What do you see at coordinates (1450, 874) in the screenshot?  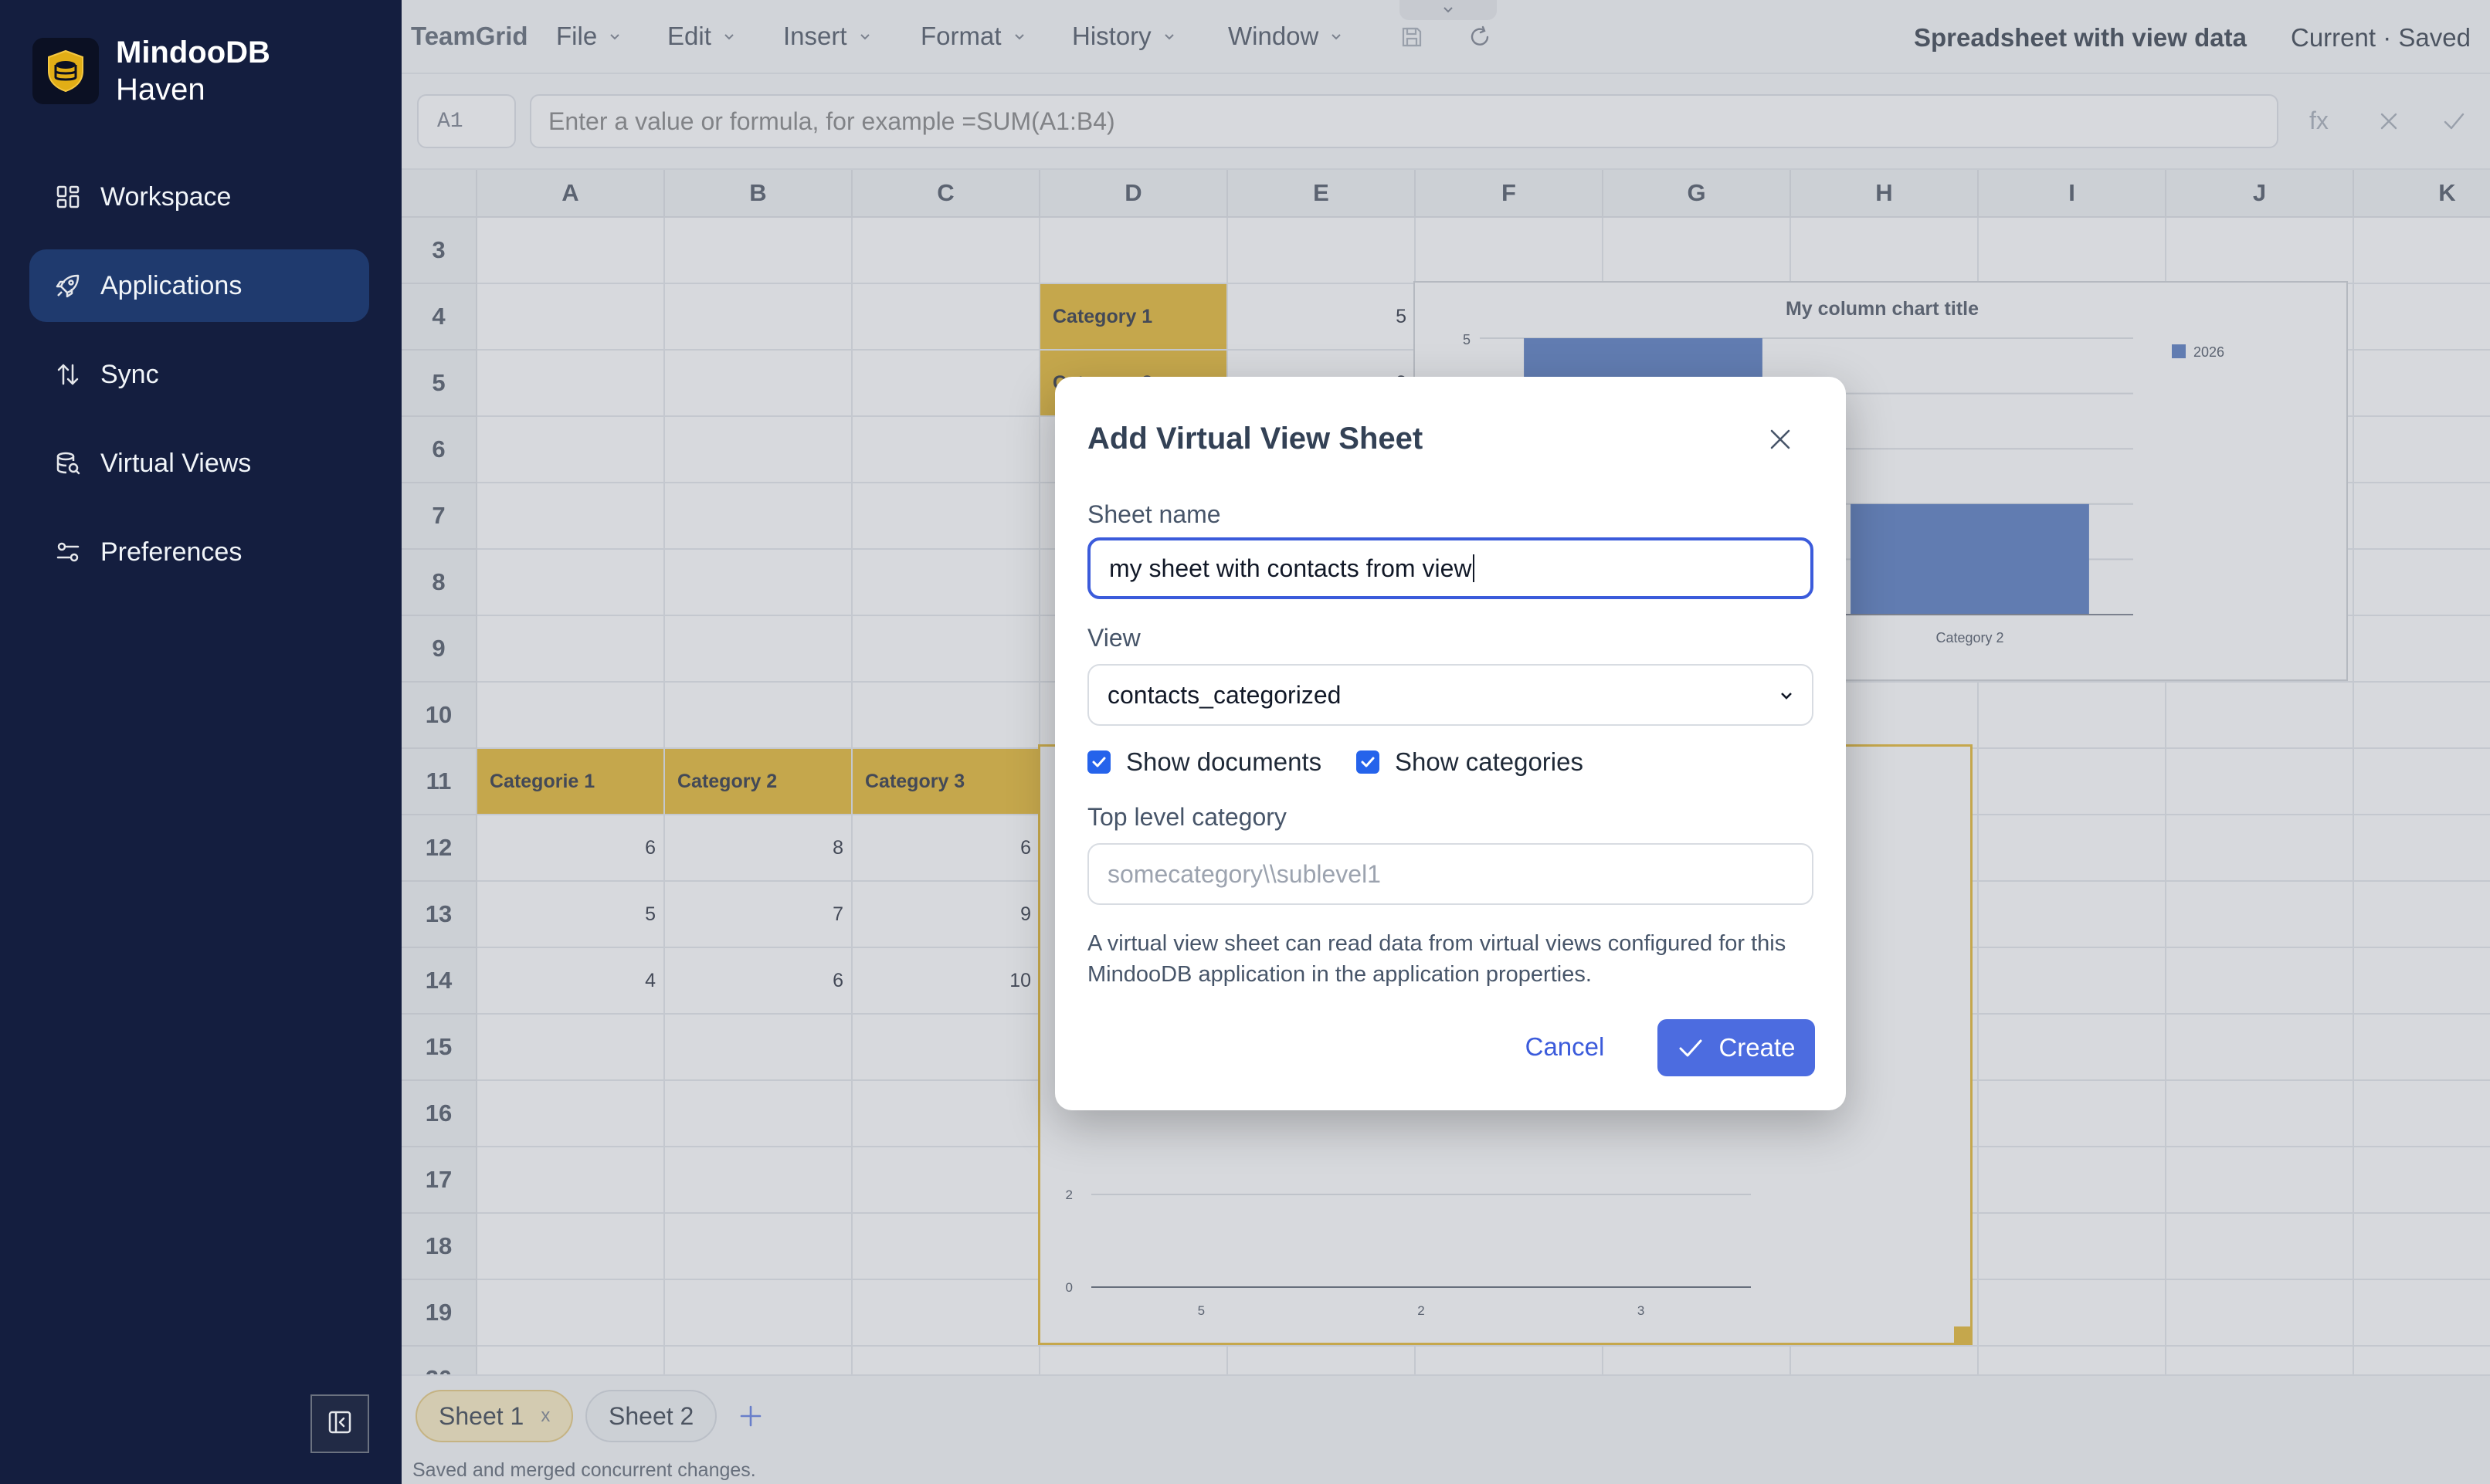 I see `top-level-category-input: somecategory\\sublevel1` at bounding box center [1450, 874].